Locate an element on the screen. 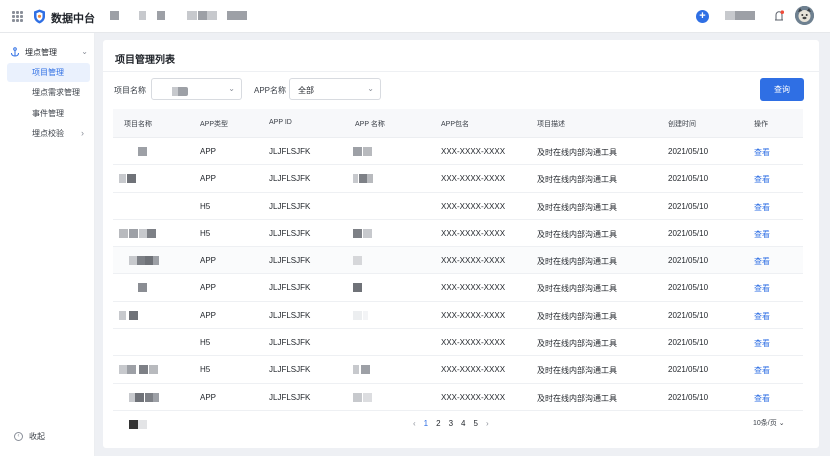 The width and height of the screenshot is (830, 456). sidebar-item-event-management: 事件管理 is located at coordinates (48, 113).